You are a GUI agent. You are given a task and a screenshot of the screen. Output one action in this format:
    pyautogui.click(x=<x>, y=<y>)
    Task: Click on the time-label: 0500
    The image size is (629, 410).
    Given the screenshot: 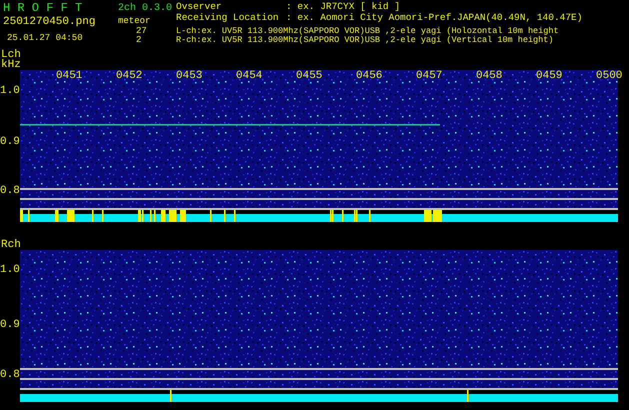 What is the action you would take?
    pyautogui.click(x=609, y=76)
    